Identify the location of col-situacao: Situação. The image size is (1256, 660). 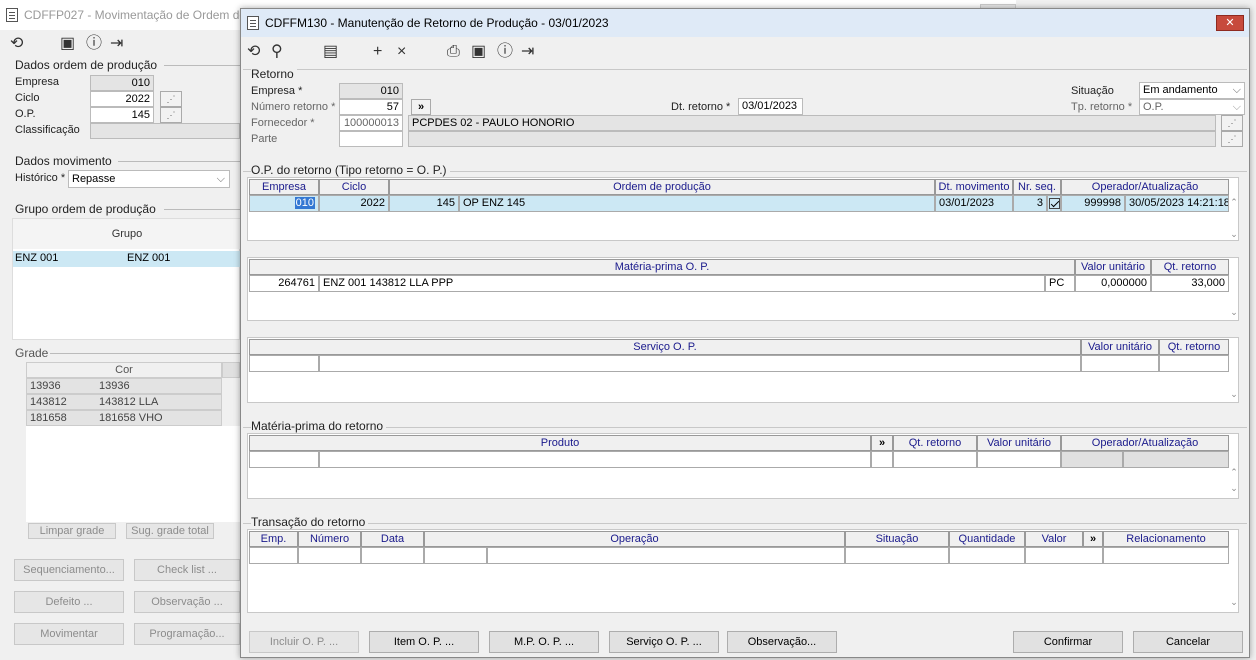
(897, 539).